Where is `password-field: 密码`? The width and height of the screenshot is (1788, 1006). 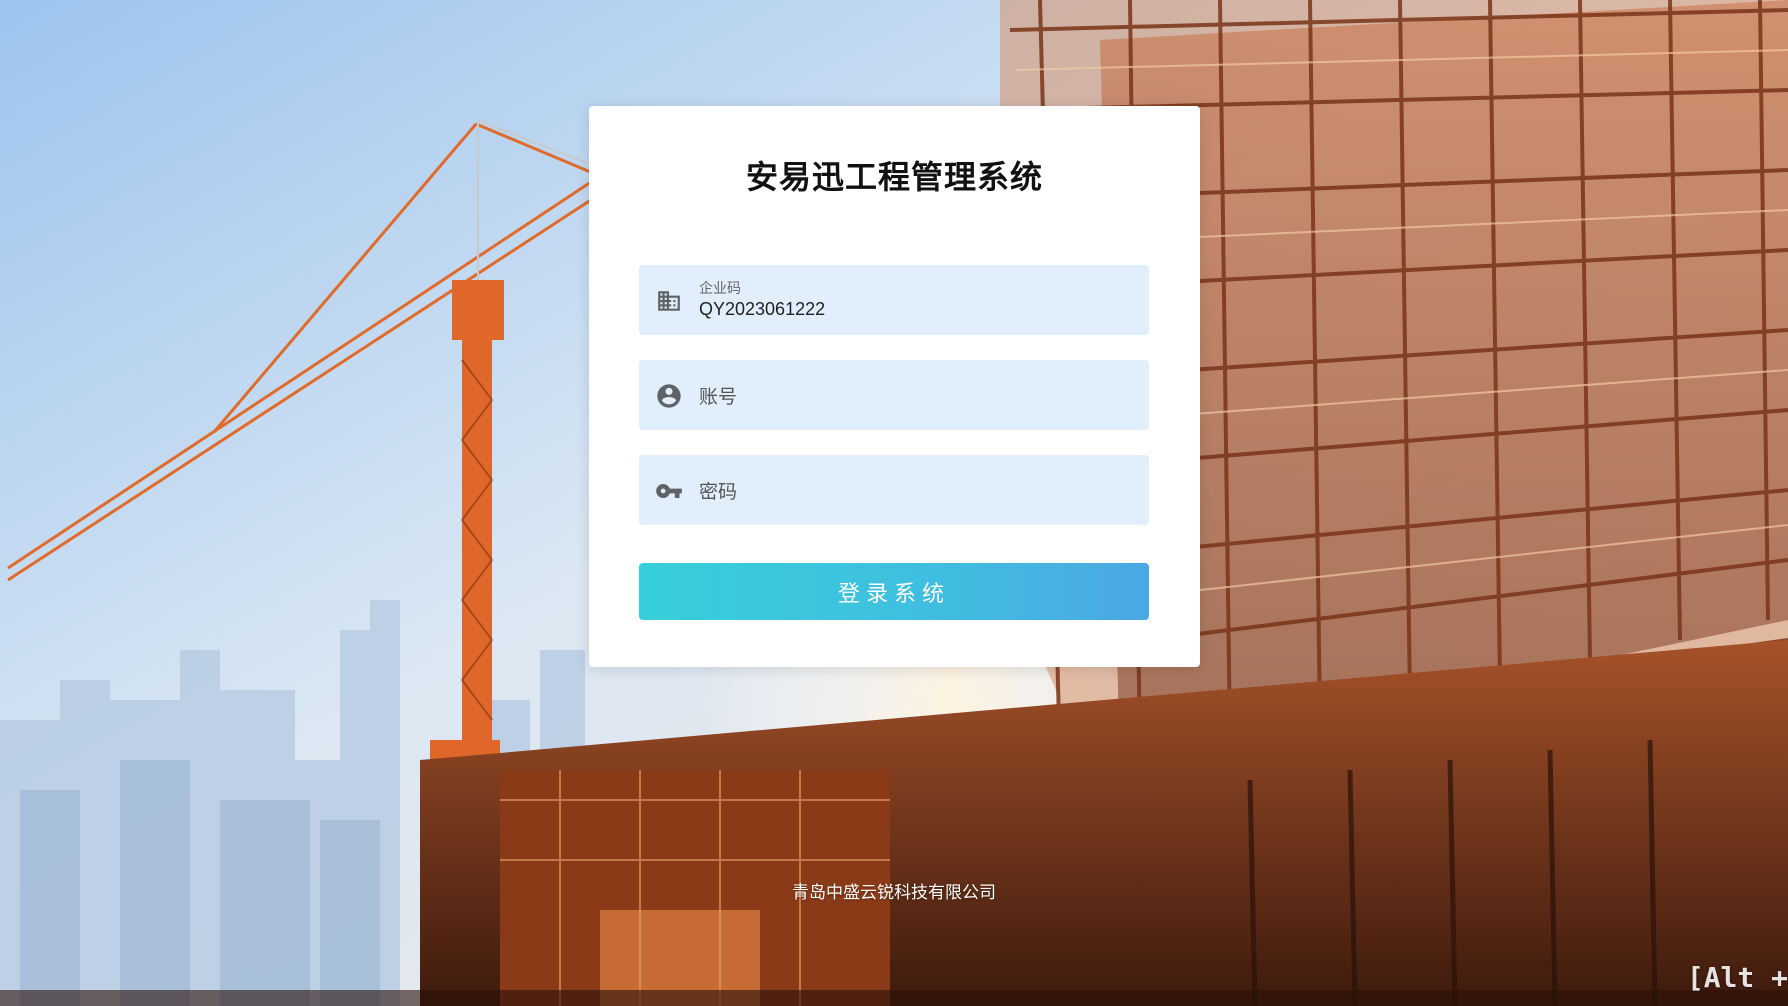 password-field: 密码 is located at coordinates (894, 490).